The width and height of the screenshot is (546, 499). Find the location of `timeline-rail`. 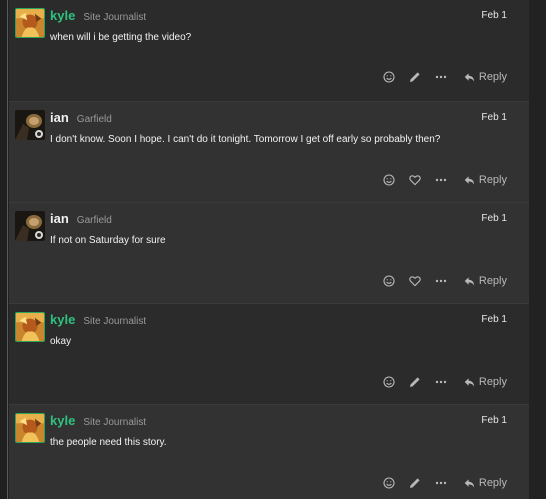

timeline-rail is located at coordinates (4, 249).